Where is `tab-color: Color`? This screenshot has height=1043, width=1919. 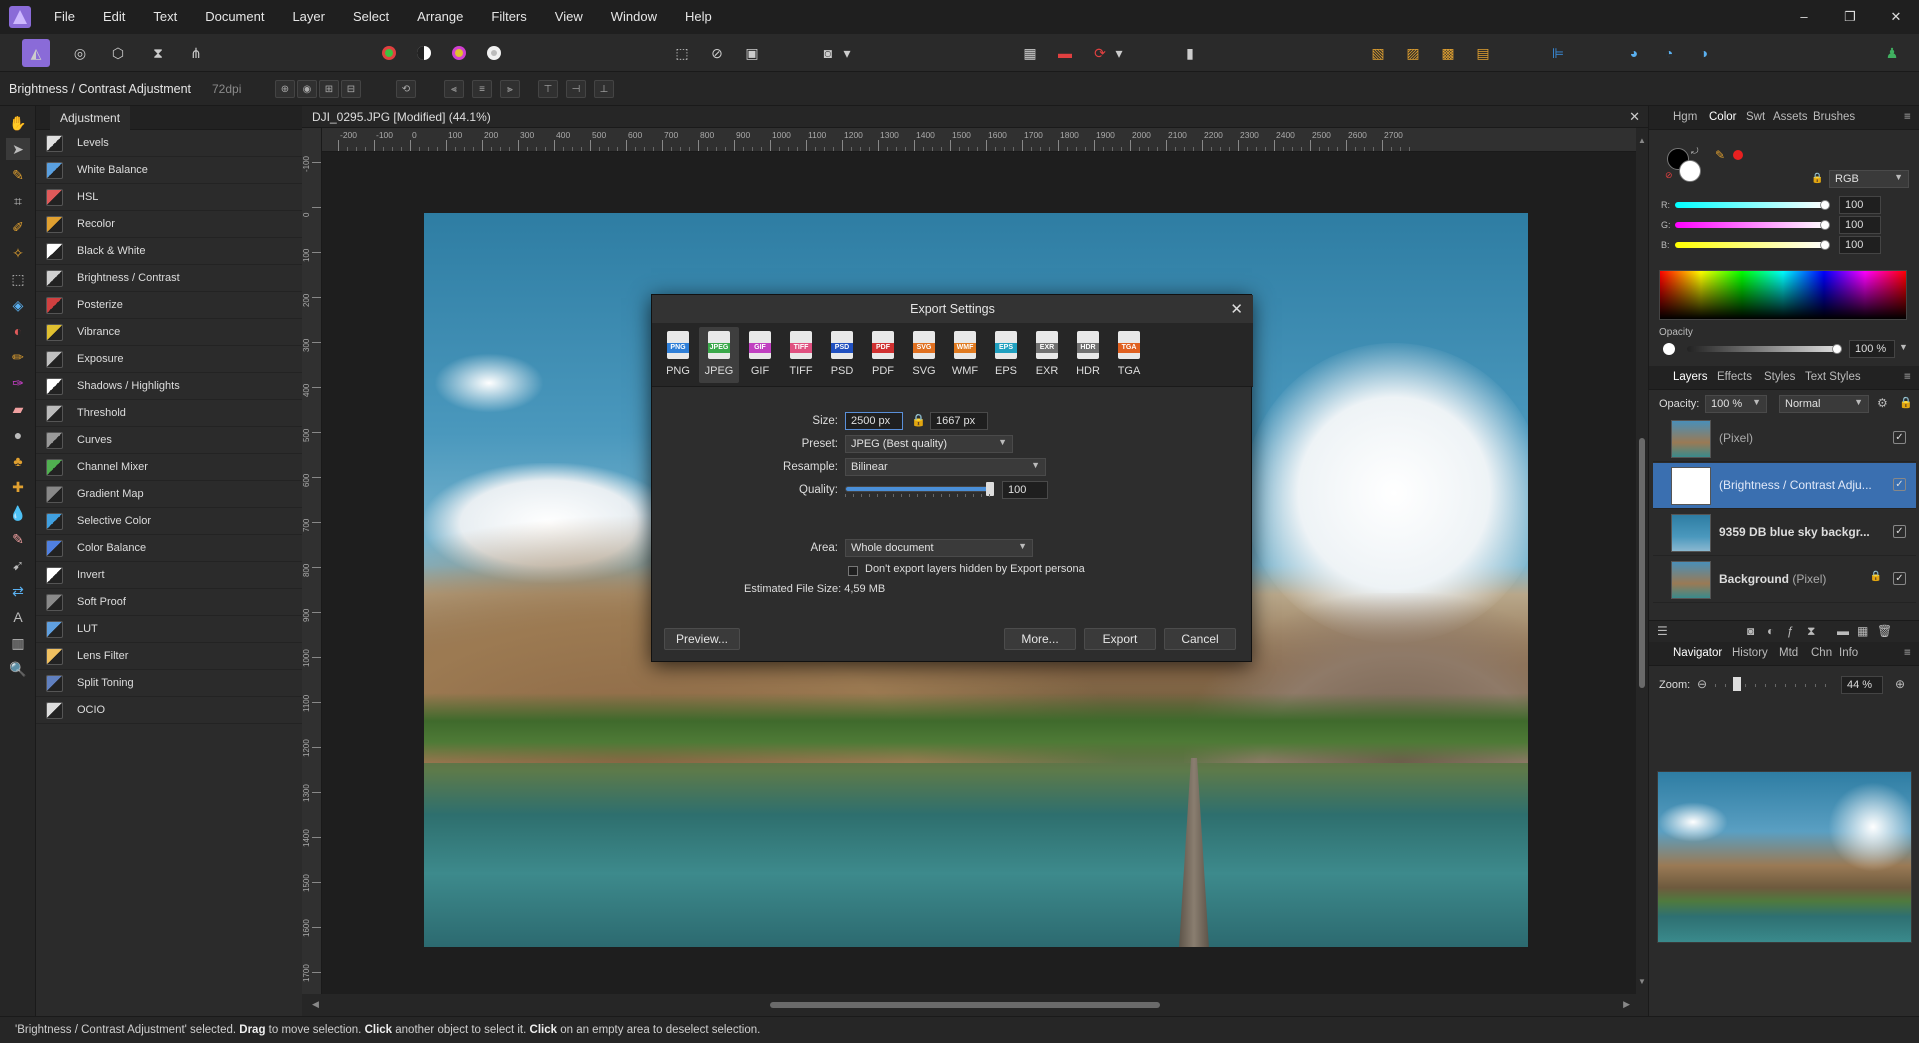
tab-color: Color is located at coordinates (1722, 117).